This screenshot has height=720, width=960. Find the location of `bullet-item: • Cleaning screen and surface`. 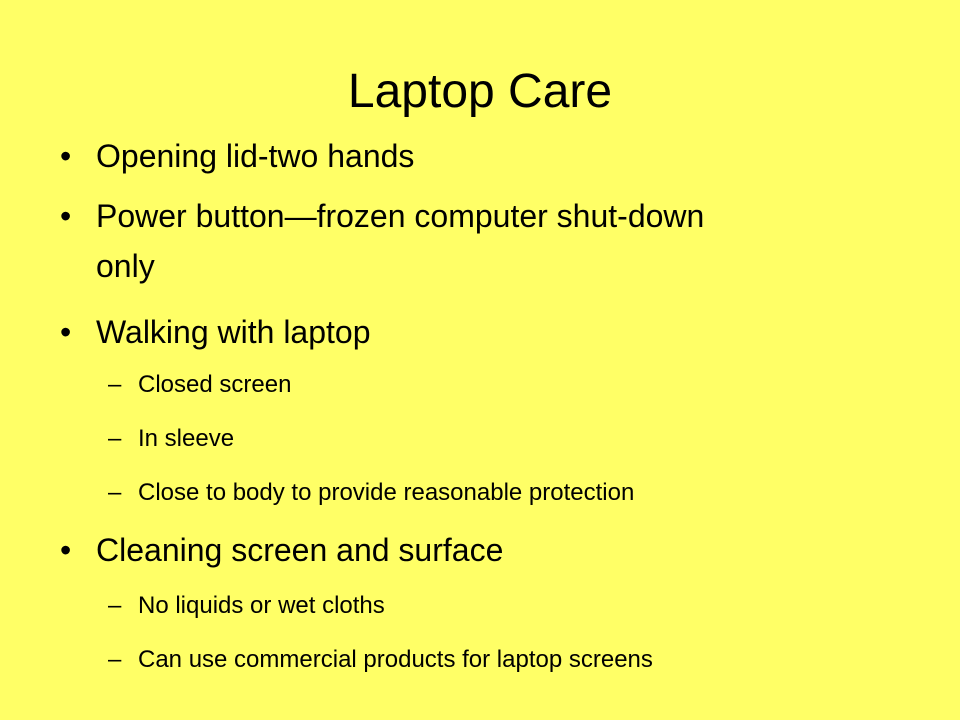

bullet-item: • Cleaning screen and surface is located at coordinates (282, 550).